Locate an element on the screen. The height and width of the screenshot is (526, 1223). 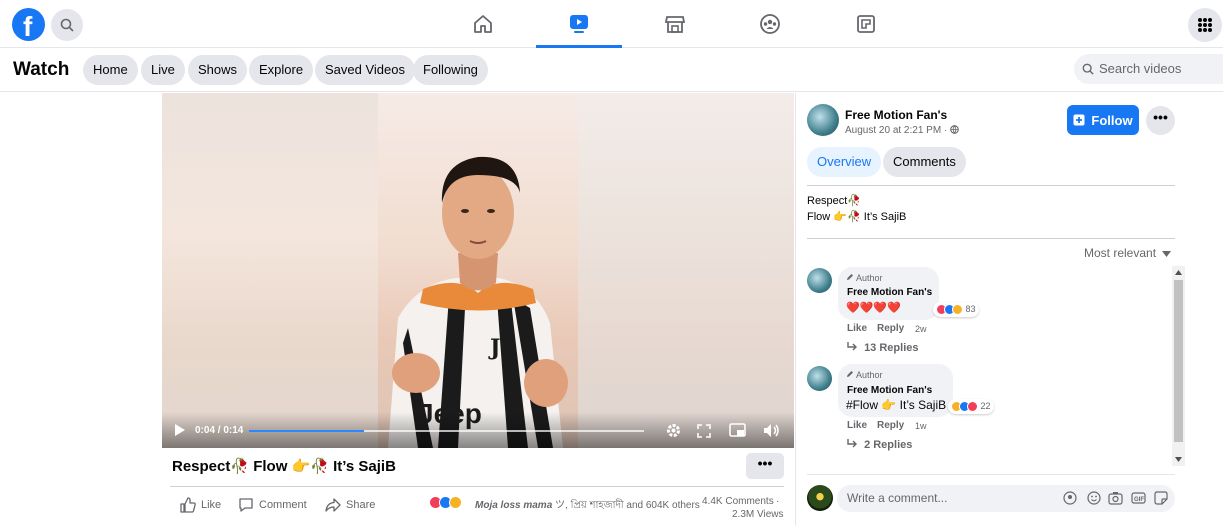
nav-watch-tab is located at coordinates (579, 24).